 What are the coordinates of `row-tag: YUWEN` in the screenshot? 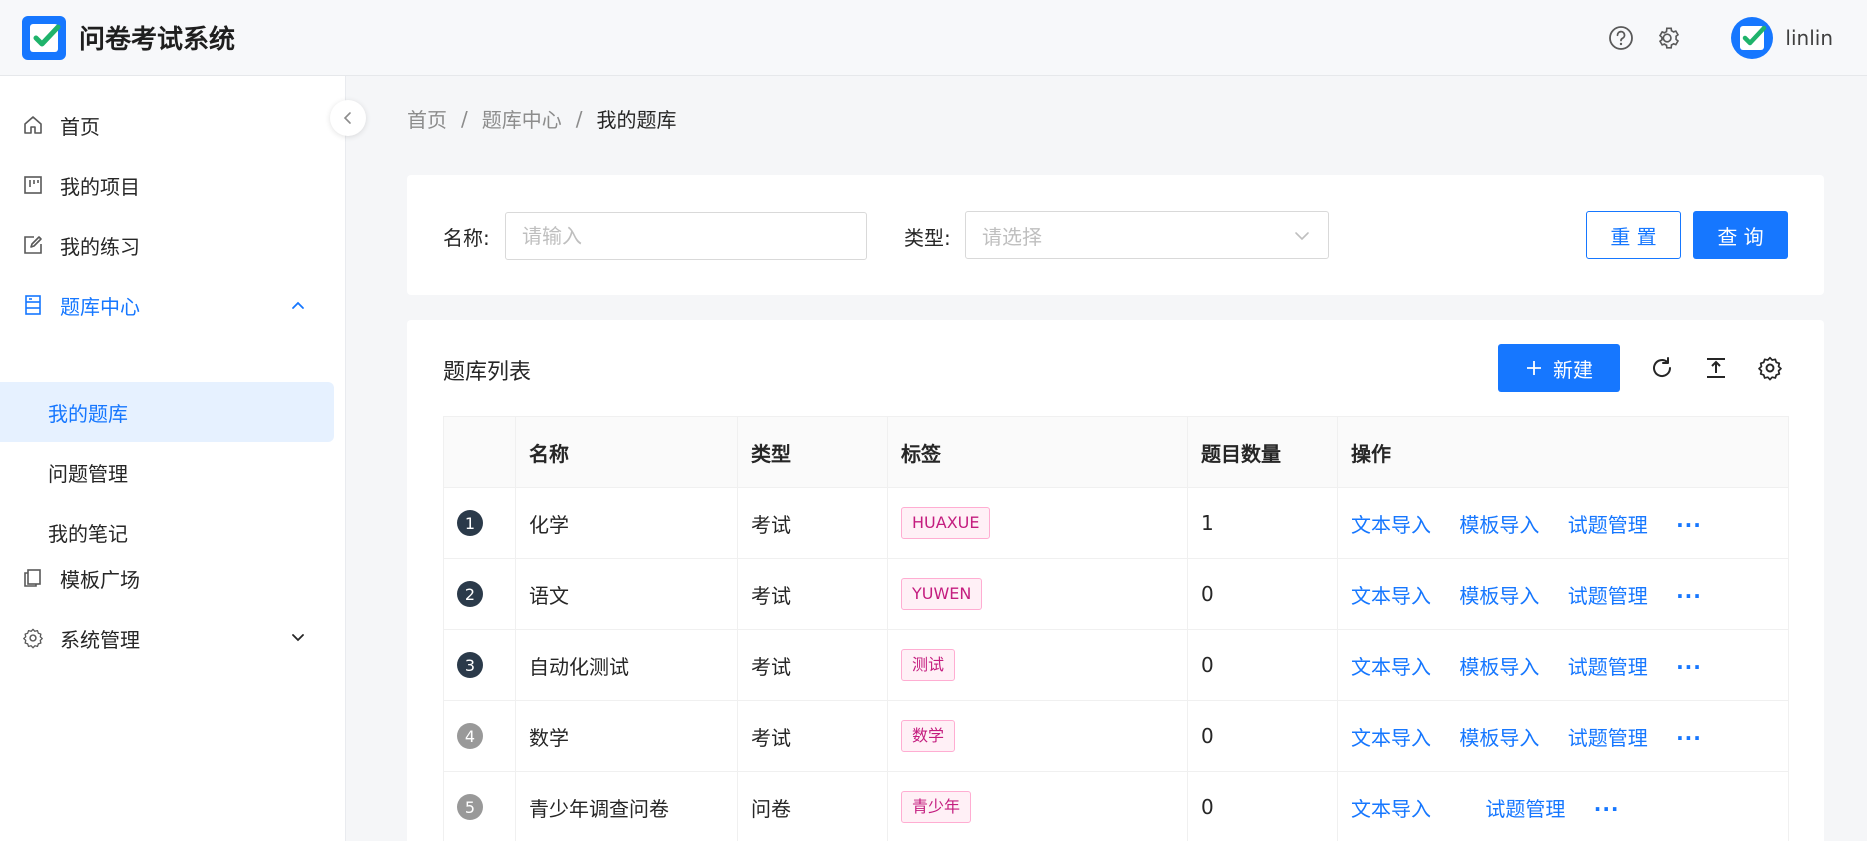 It's located at (942, 594).